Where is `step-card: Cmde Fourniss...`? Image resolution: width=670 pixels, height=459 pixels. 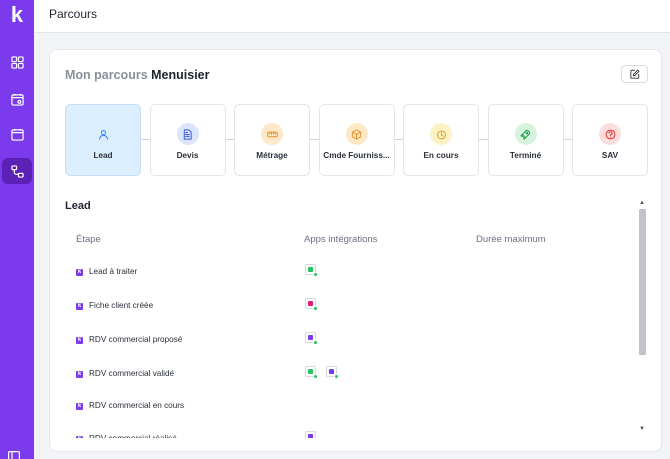 step-card: Cmde Fourniss... is located at coordinates (356, 140).